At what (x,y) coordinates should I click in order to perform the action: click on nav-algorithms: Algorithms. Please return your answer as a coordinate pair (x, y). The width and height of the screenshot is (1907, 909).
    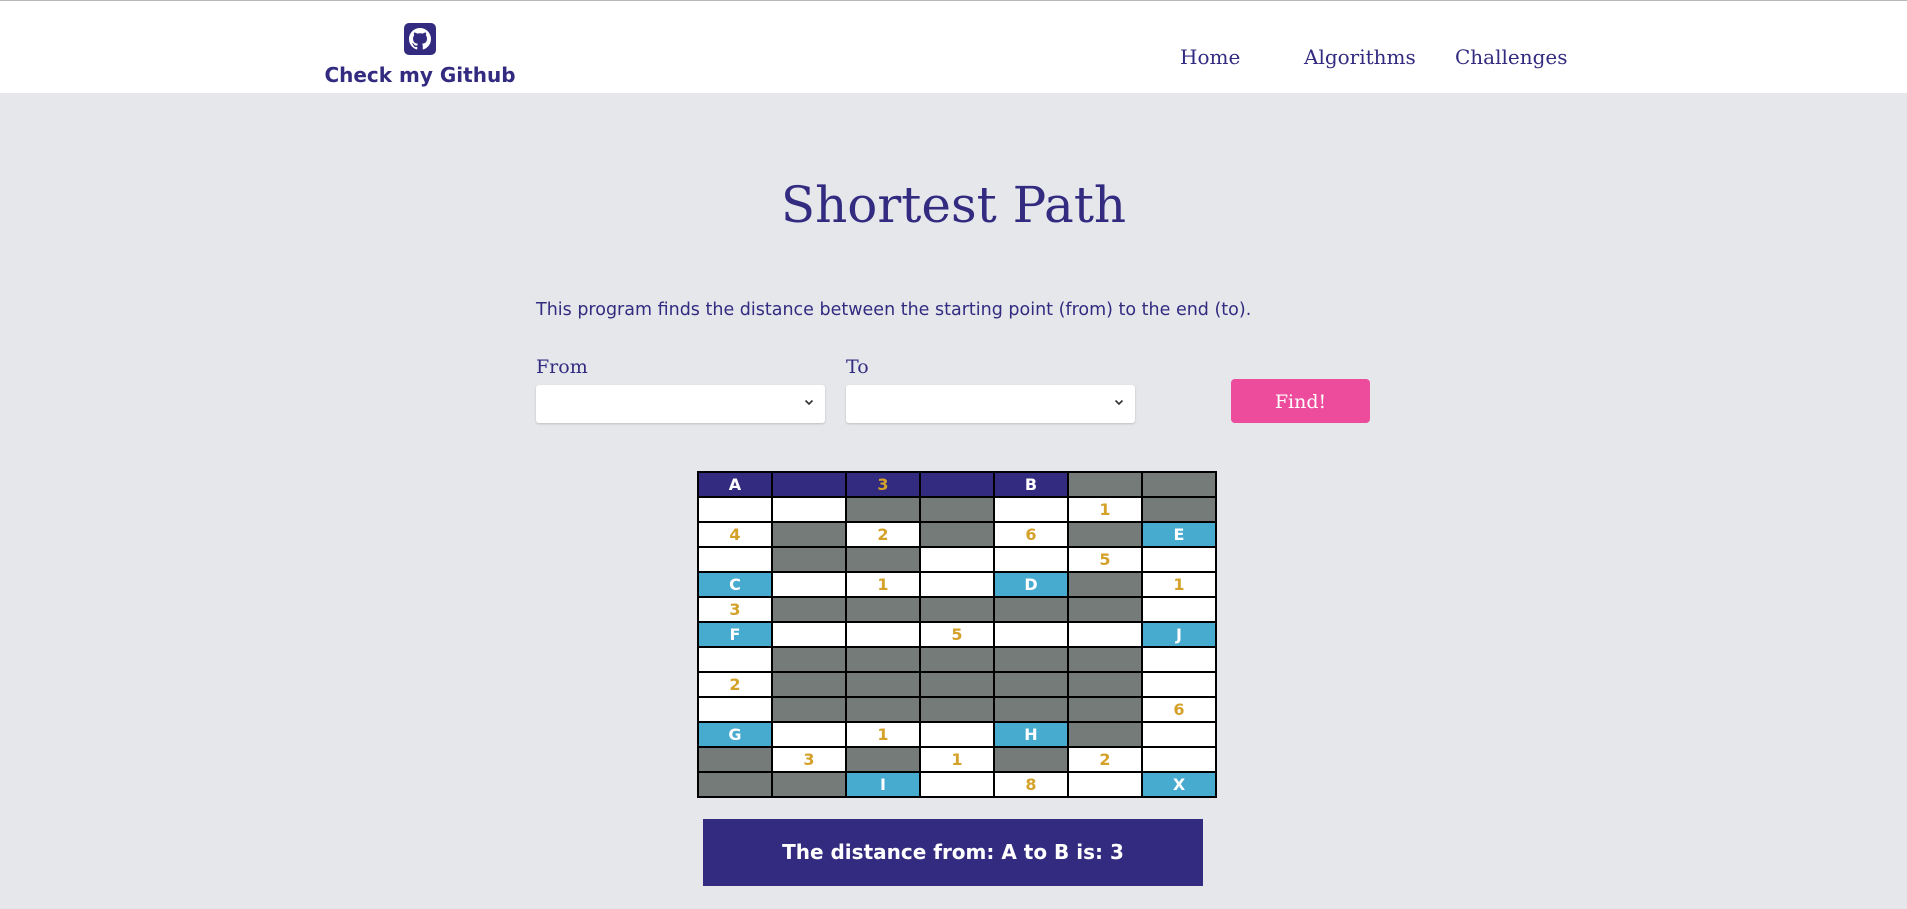
    Looking at the image, I should click on (1360, 57).